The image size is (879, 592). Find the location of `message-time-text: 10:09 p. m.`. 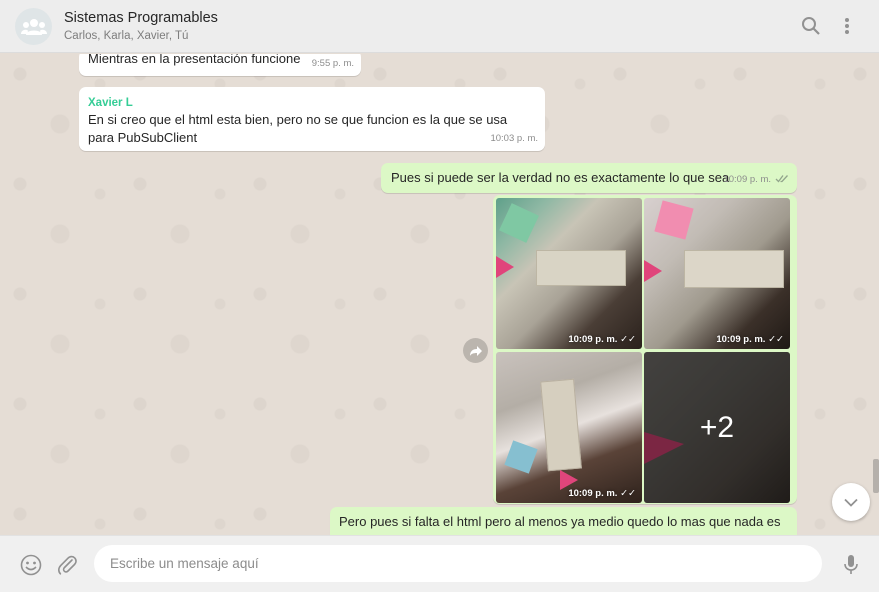

message-time-text: 10:09 p. m. is located at coordinates (747, 179).